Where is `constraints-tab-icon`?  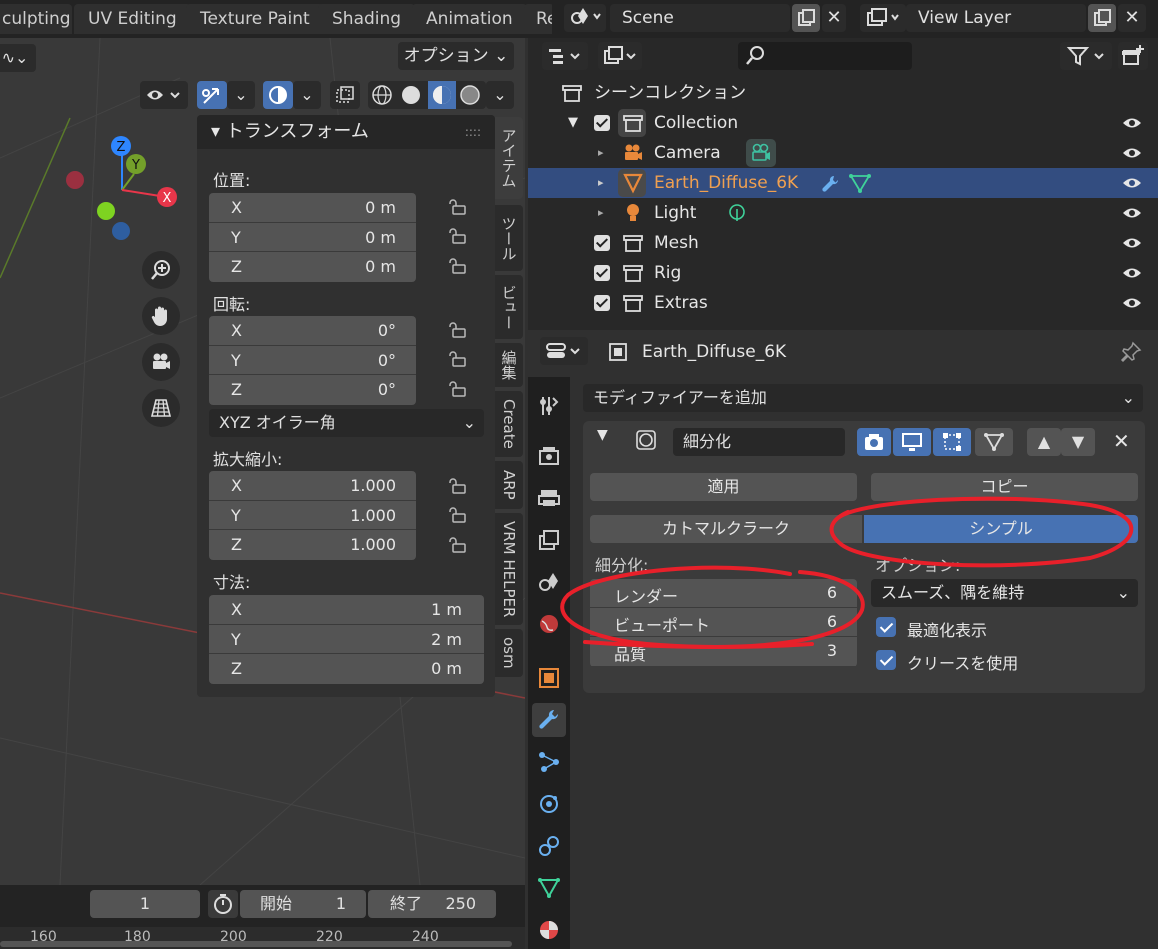 constraints-tab-icon is located at coordinates (549, 846).